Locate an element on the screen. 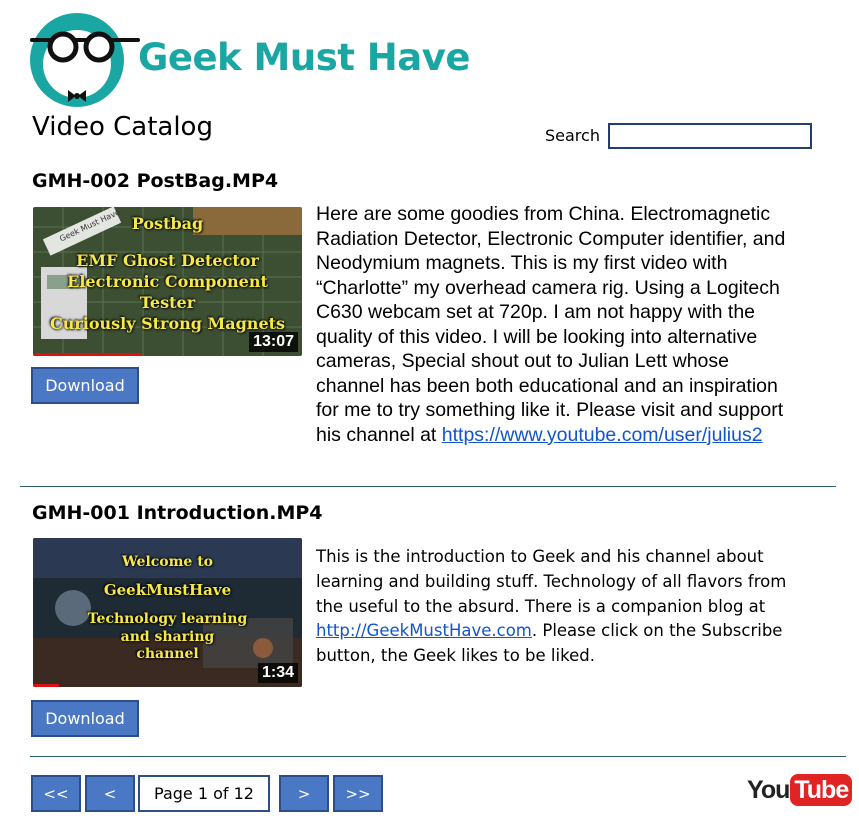 This screenshot has width=859, height=839. brand-name: Geek Must Have is located at coordinates (304, 57).